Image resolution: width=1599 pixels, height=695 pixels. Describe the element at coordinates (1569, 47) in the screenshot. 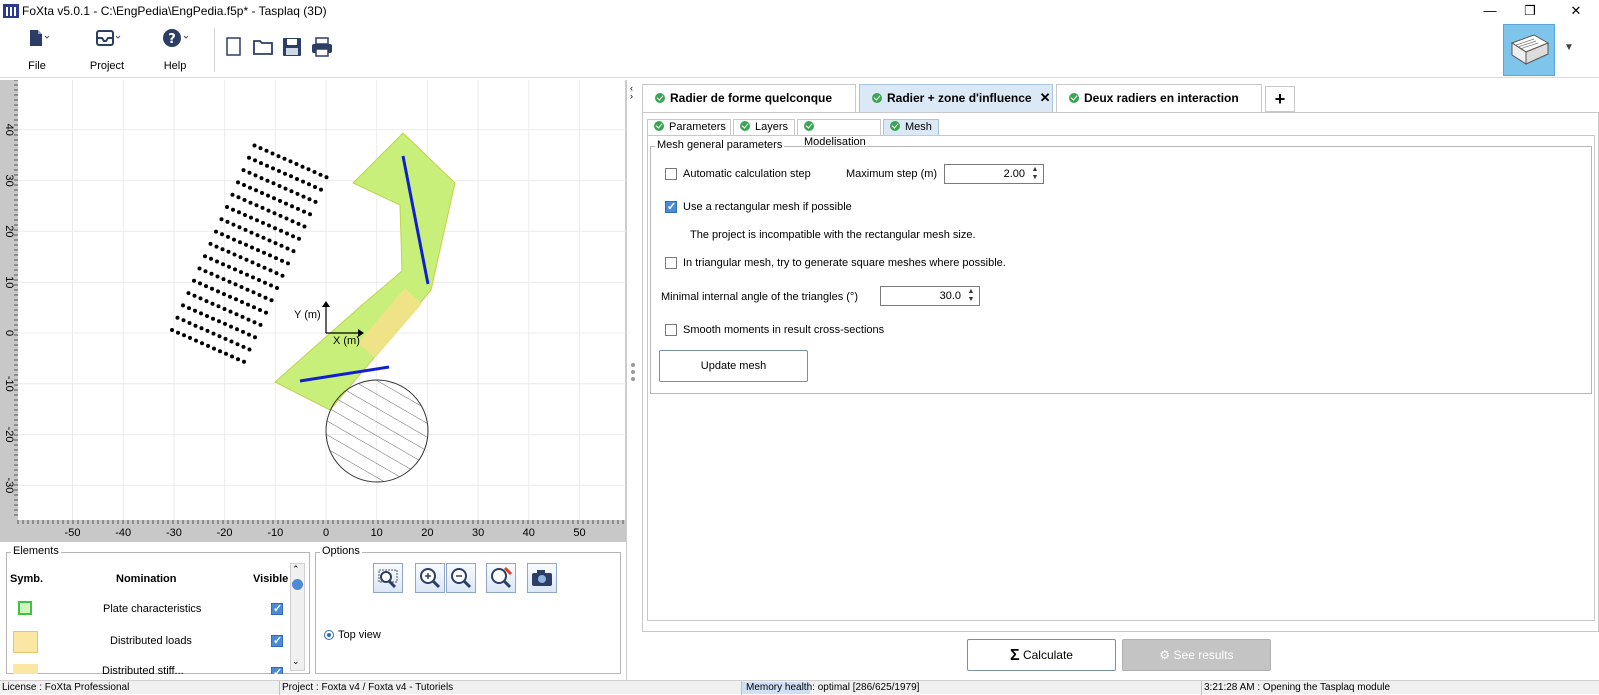

I see `module-dropdown-arrow-icon: ▼` at that location.